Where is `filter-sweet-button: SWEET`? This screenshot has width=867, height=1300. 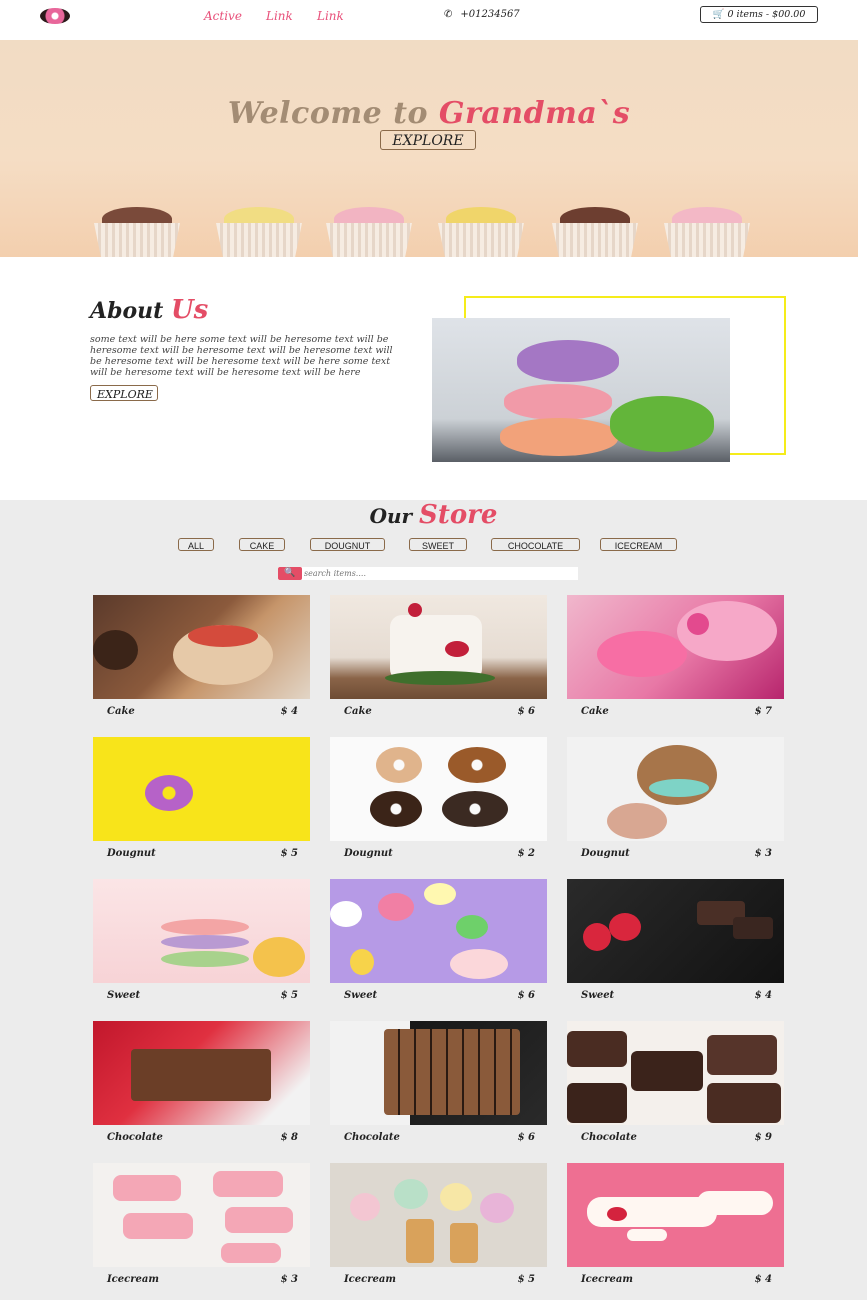 filter-sweet-button: SWEET is located at coordinates (438, 544).